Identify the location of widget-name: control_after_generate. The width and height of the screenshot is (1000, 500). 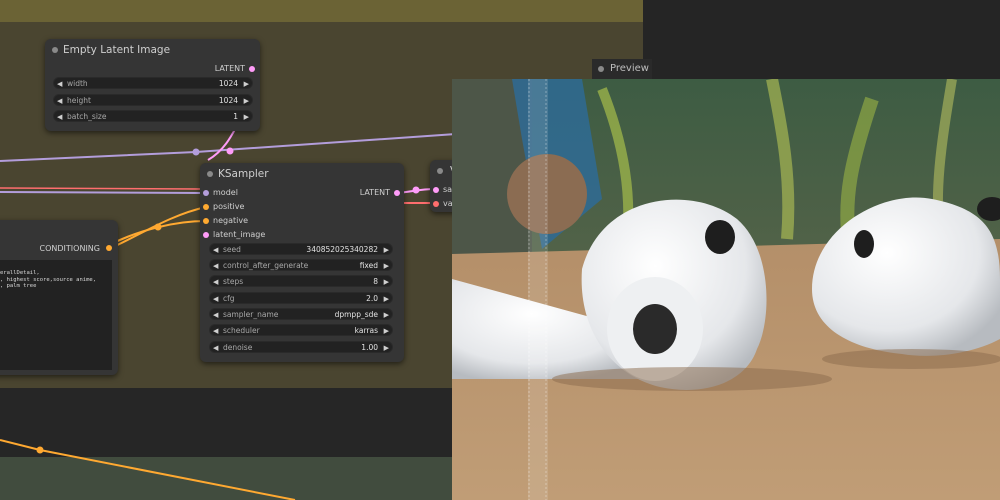
(266, 265).